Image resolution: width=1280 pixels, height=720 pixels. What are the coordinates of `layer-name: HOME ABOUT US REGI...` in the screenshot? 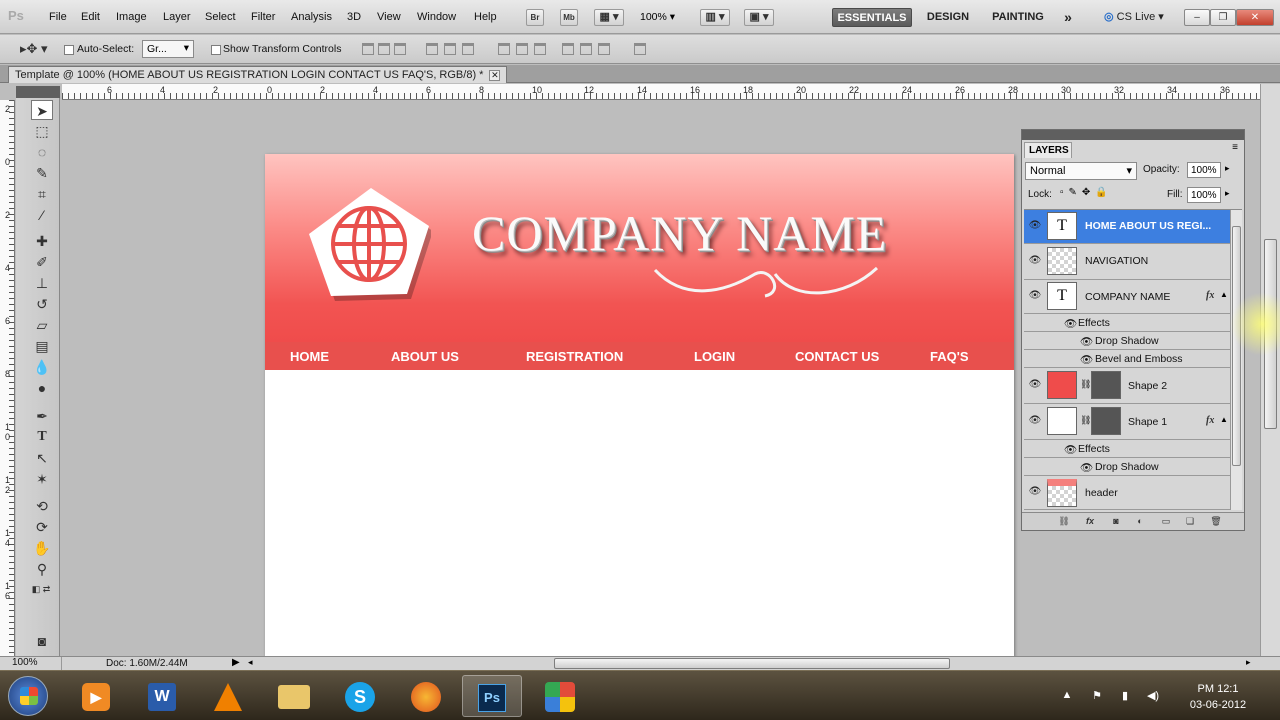 It's located at (1148, 226).